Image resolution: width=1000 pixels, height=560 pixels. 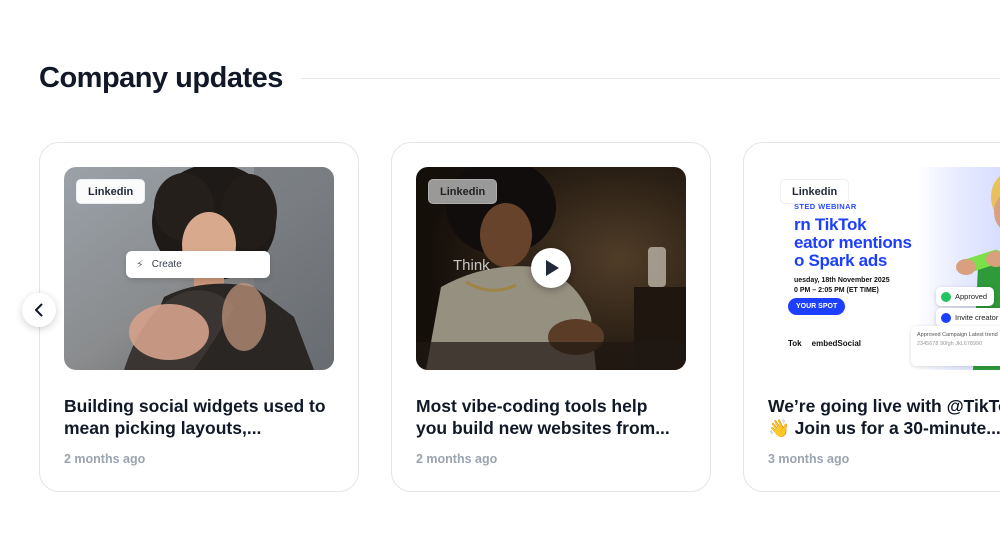 What do you see at coordinates (140, 265) in the screenshot?
I see `bolt-icon: ⚡` at bounding box center [140, 265].